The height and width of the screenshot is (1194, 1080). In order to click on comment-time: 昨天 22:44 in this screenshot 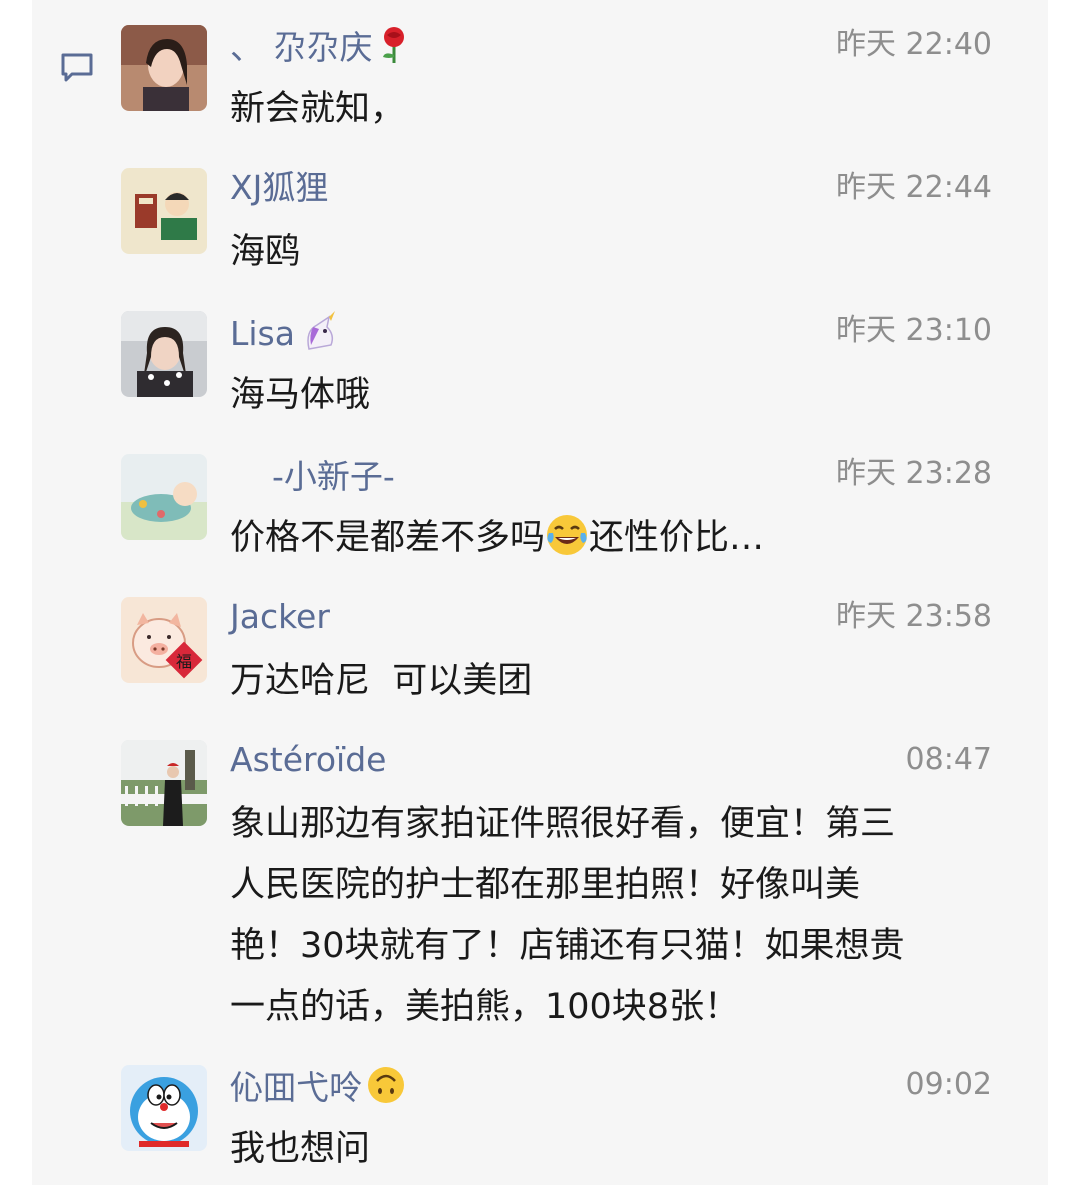, I will do `click(914, 187)`.